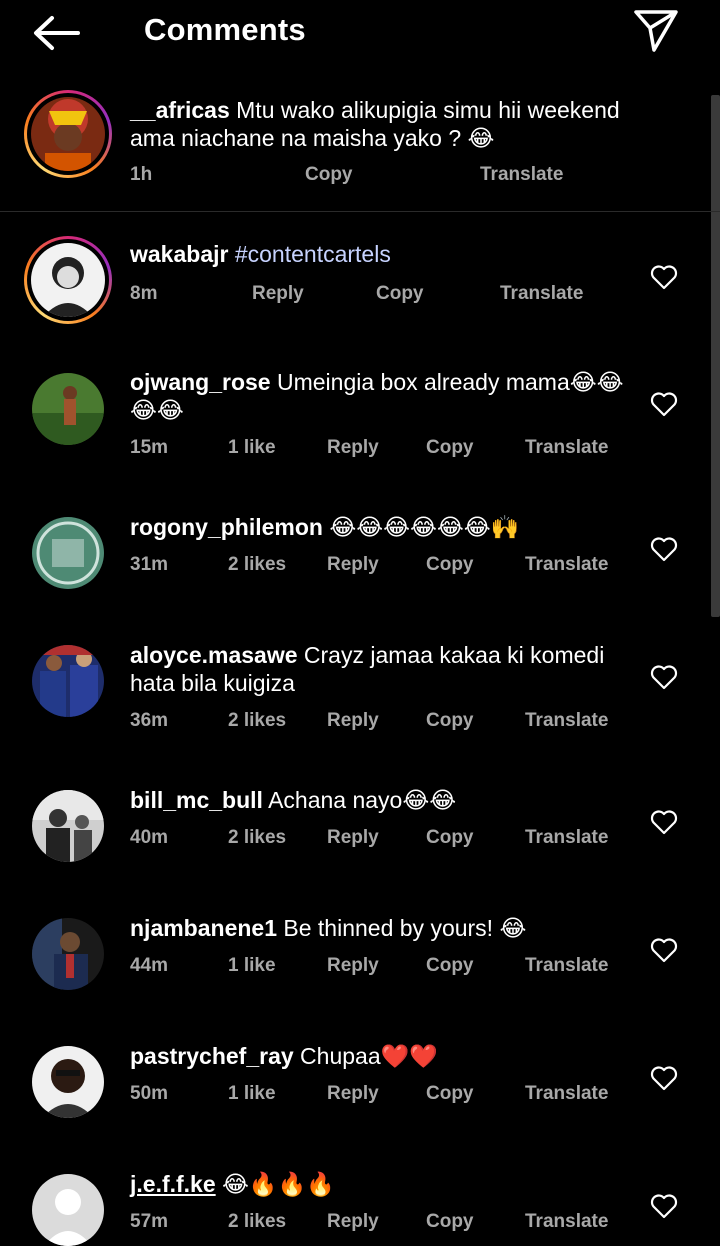 The width and height of the screenshot is (720, 1246). Describe the element at coordinates (225, 29) in the screenshot. I see `page-title: Comments` at that location.